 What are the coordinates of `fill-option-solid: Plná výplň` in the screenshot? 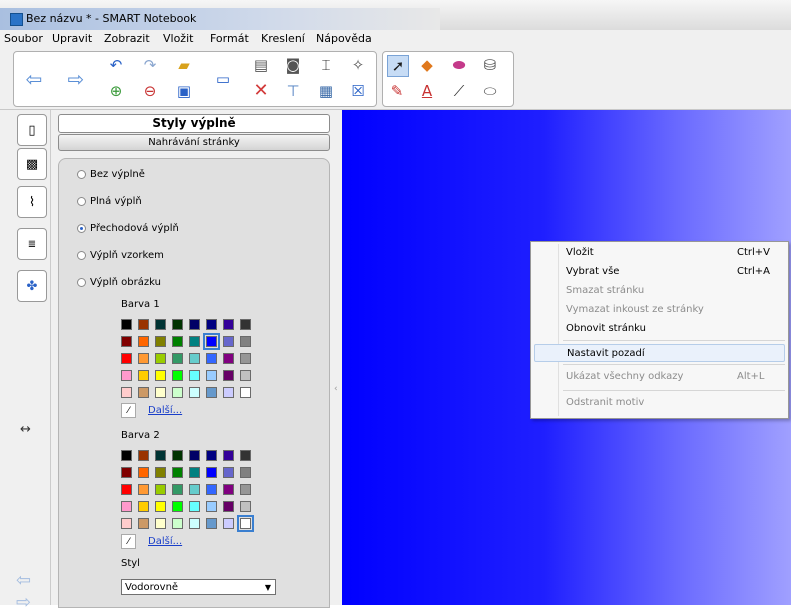 It's located at (109, 201).